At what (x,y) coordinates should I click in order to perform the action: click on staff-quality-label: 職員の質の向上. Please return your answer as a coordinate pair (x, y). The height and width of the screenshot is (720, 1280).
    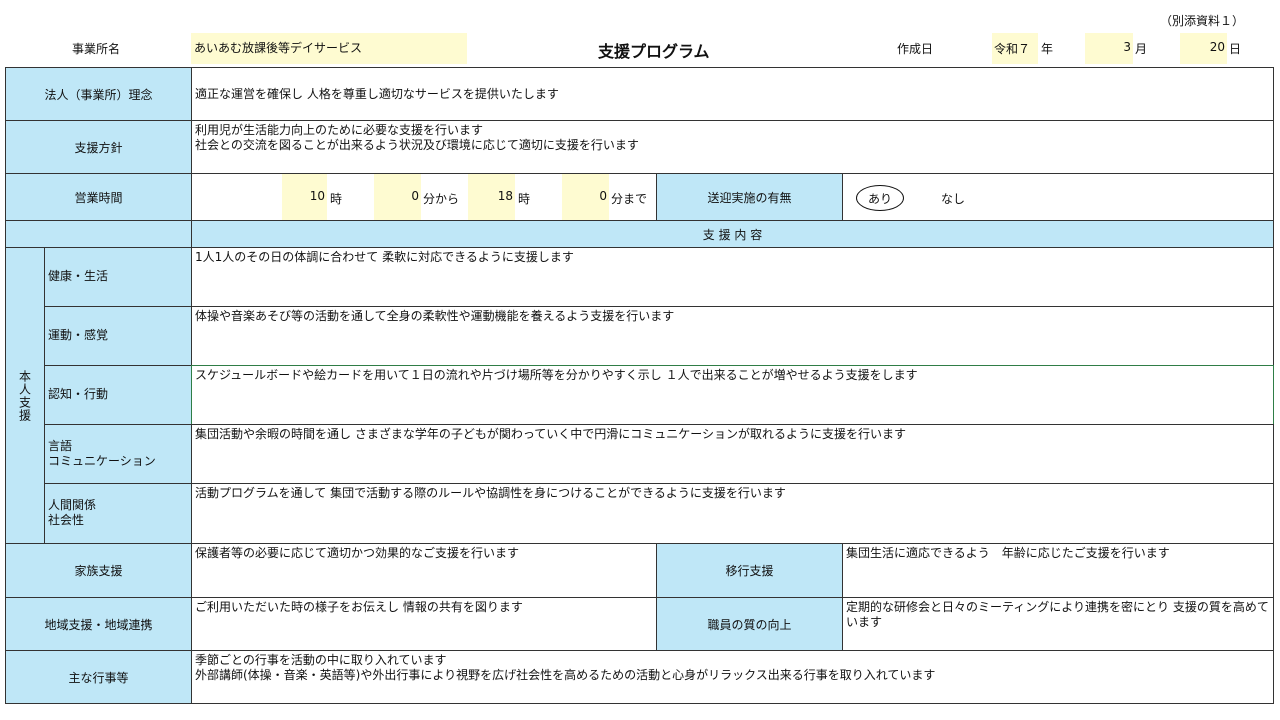
    Looking at the image, I should click on (749, 624).